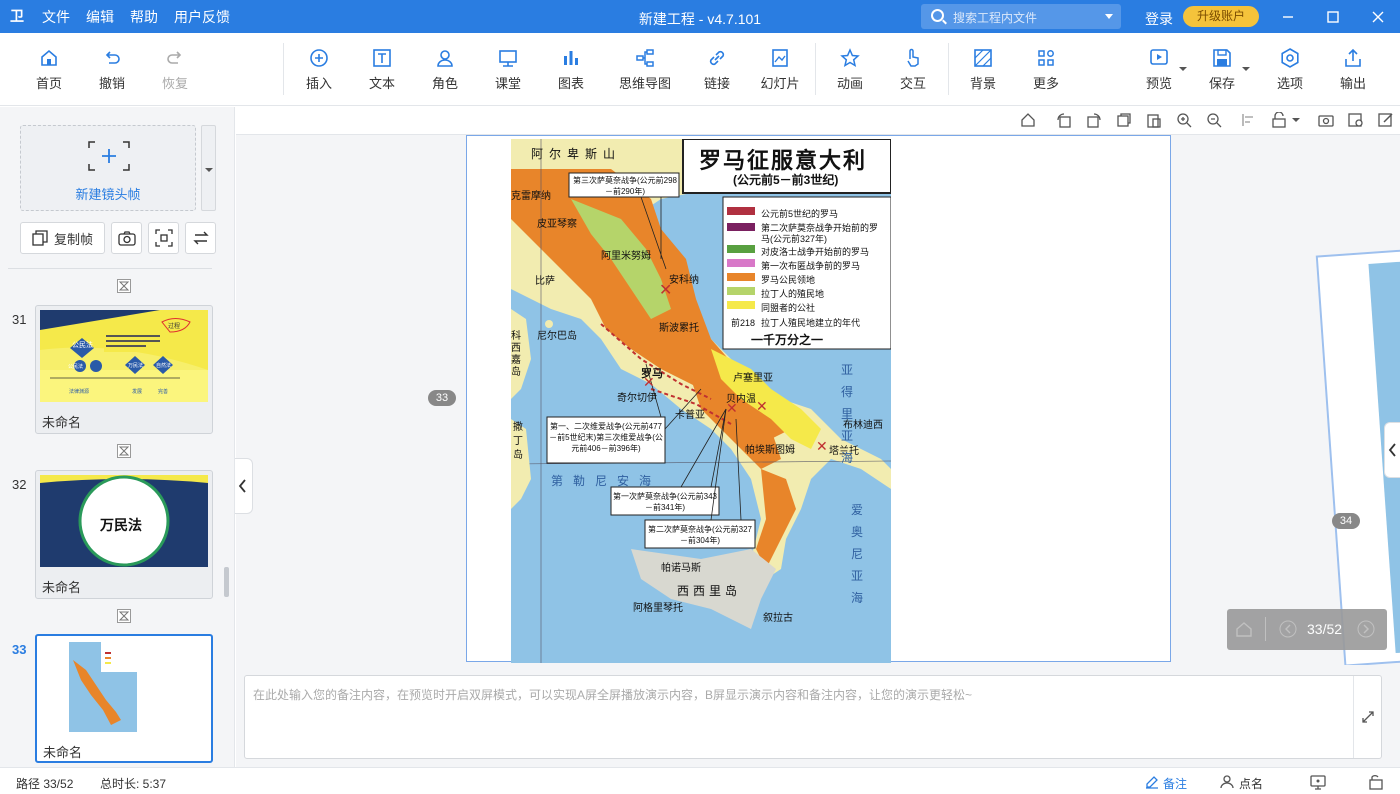  What do you see at coordinates (913, 69) in the screenshot?
I see `interaction-button: 交互` at bounding box center [913, 69].